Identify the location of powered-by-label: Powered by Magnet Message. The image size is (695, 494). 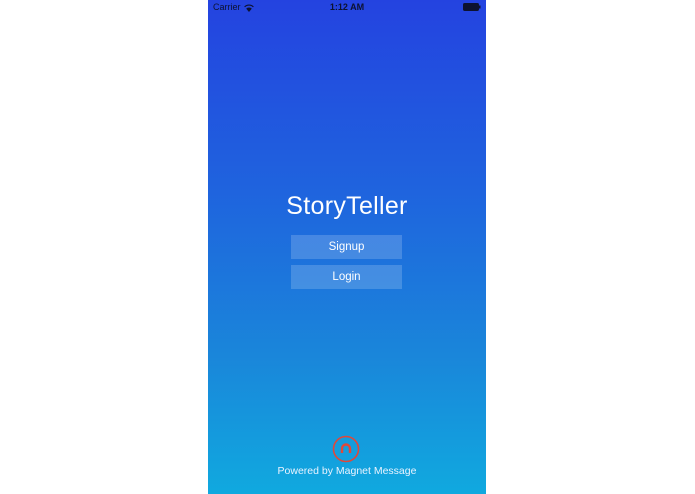
(347, 471).